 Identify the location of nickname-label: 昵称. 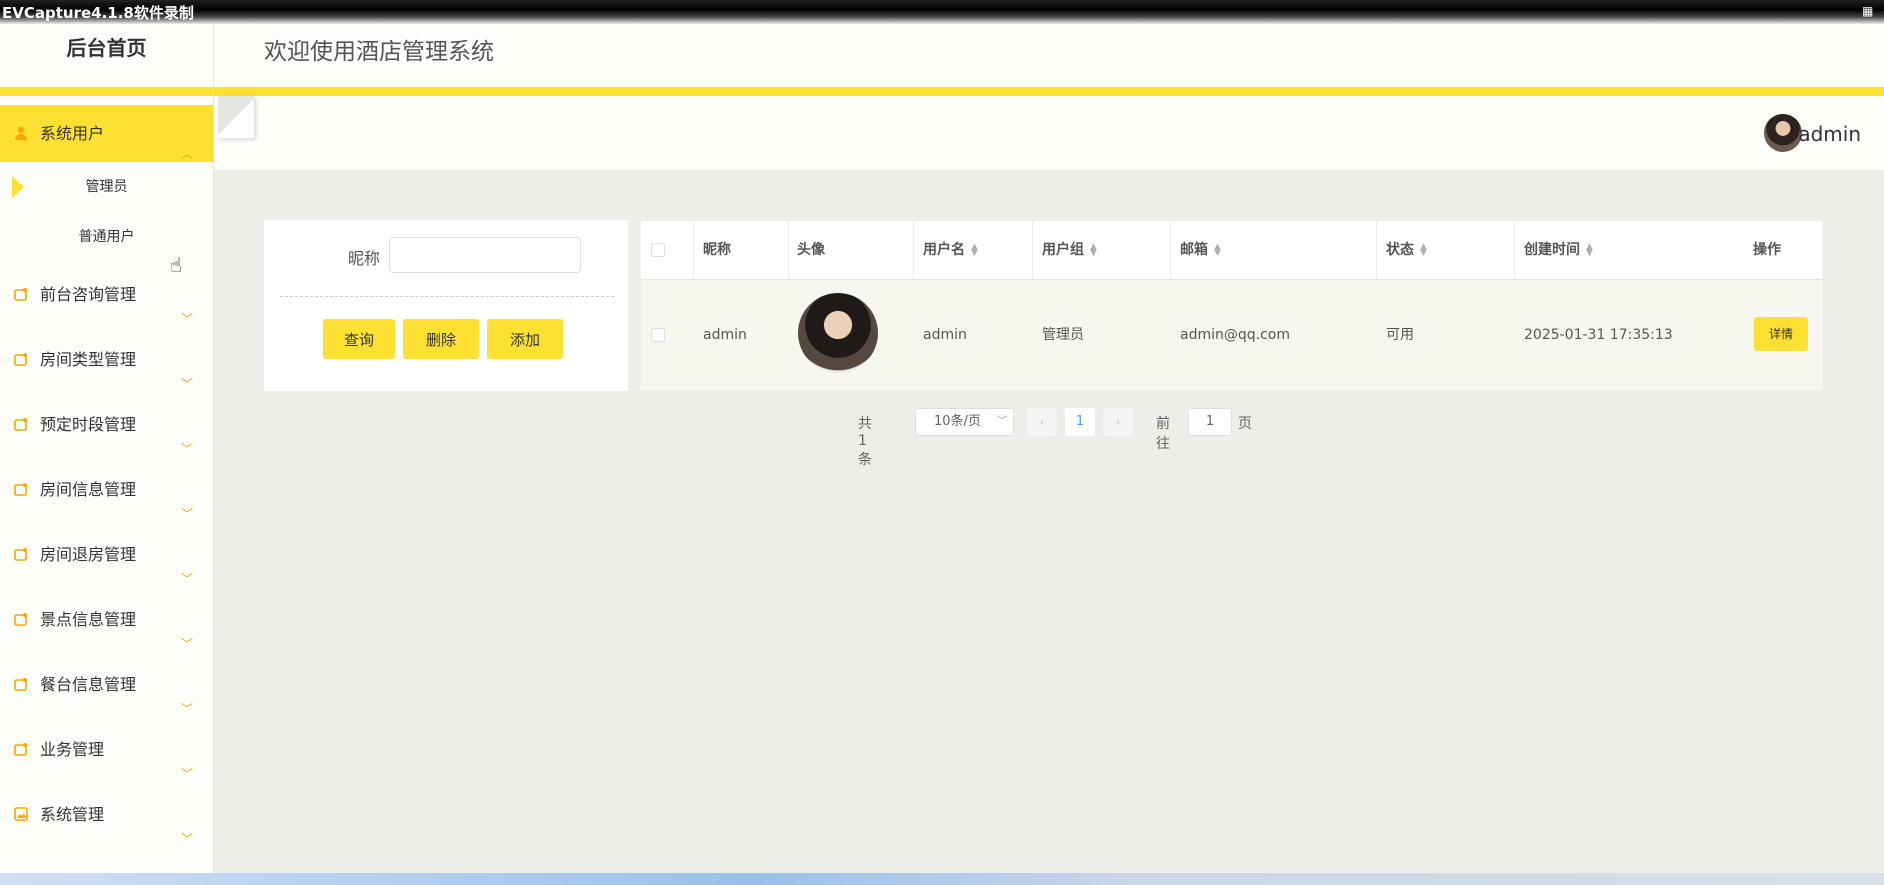
(364, 258).